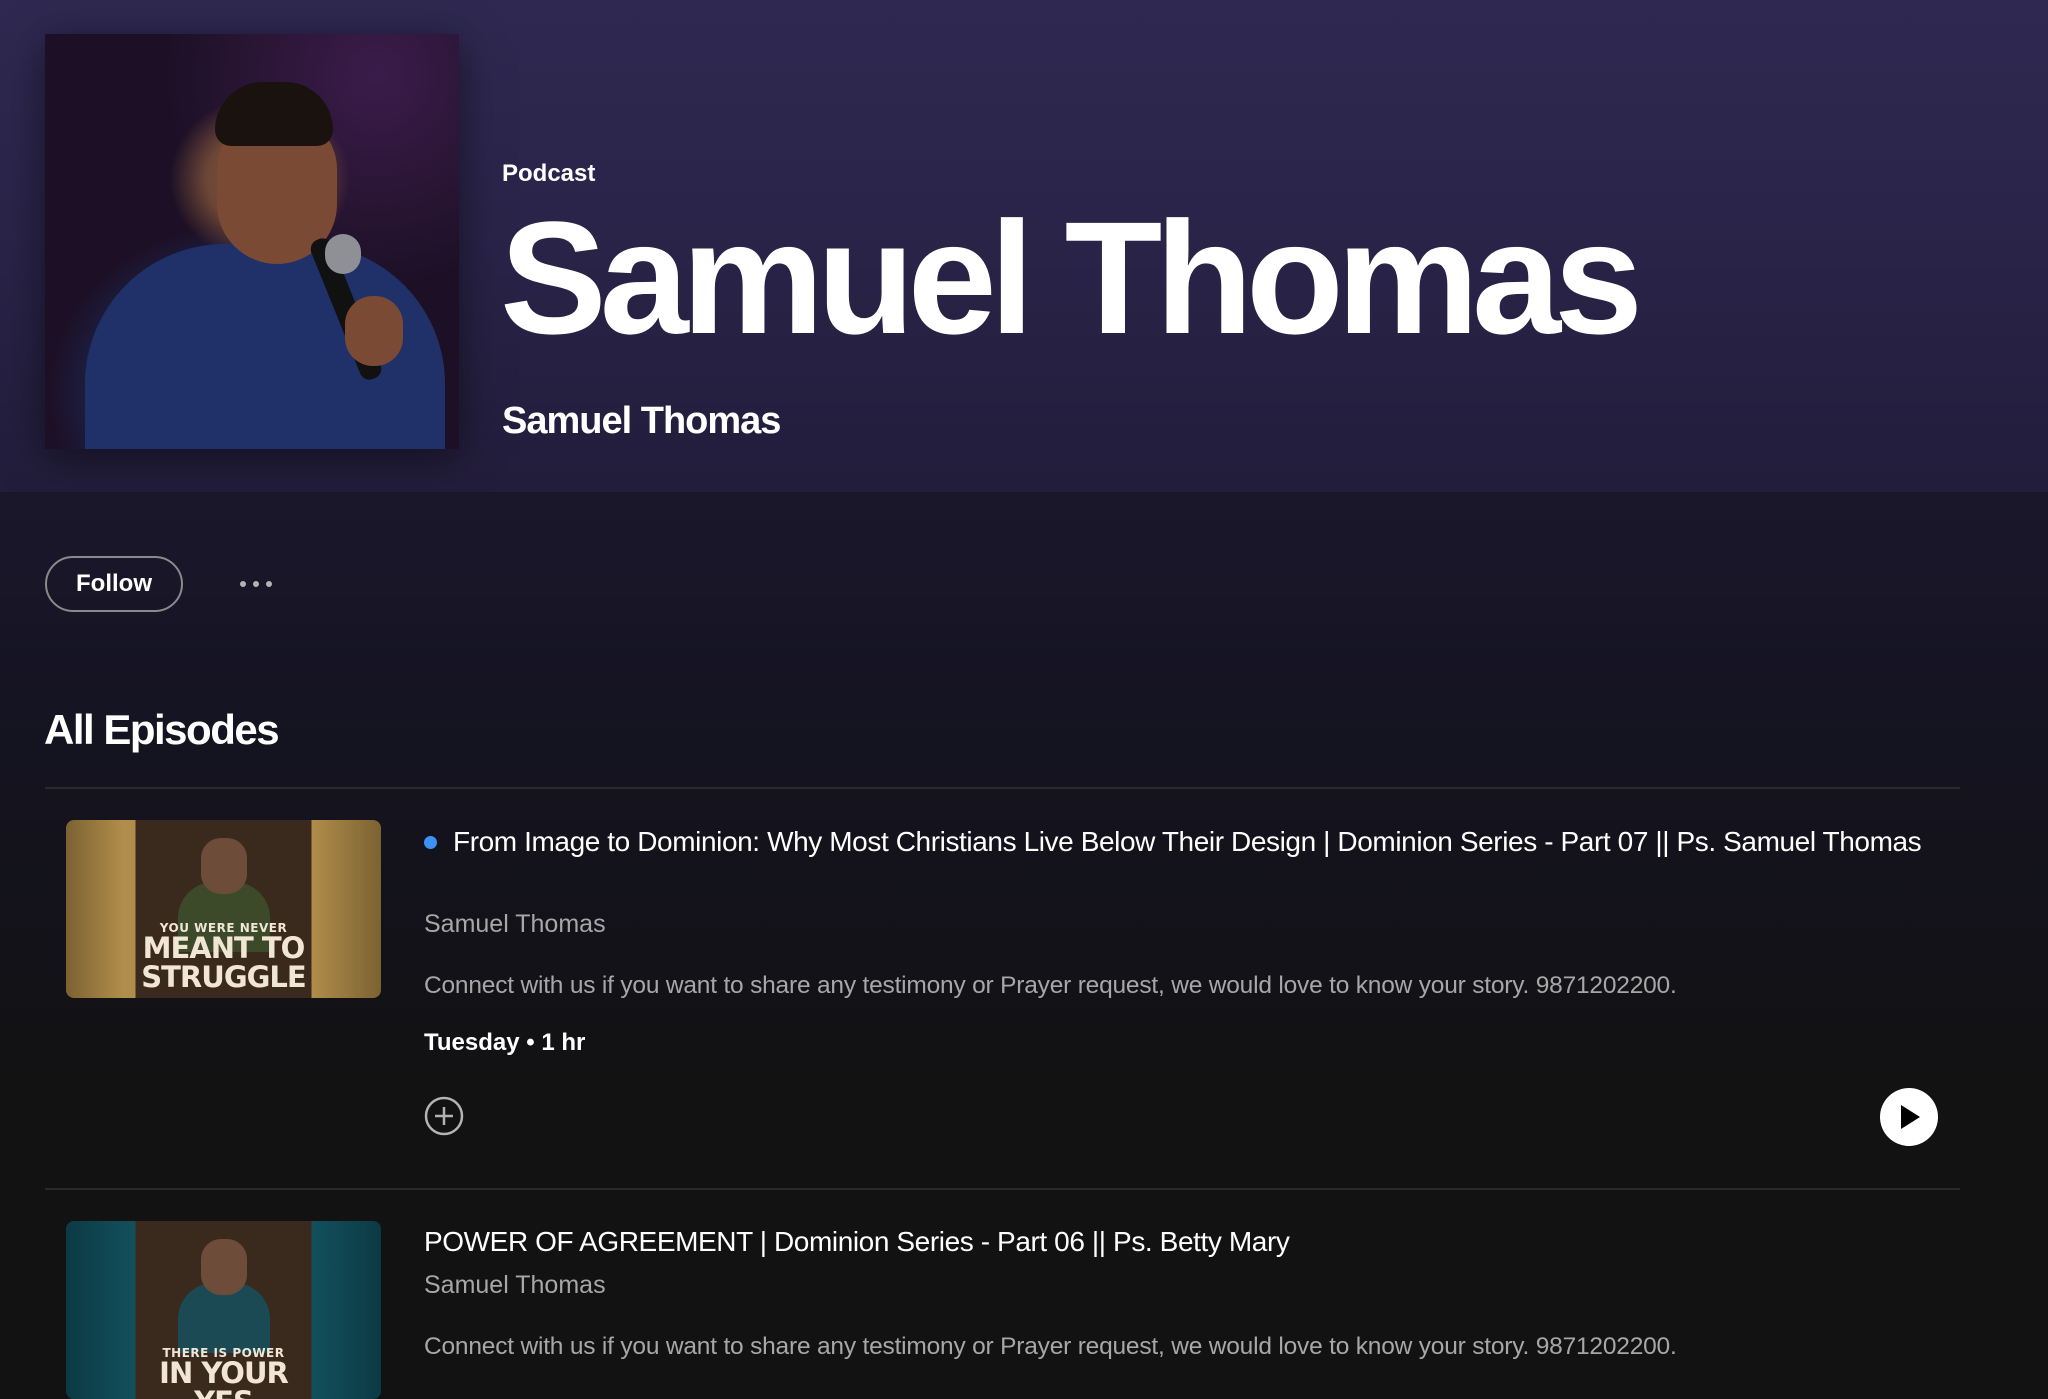 The width and height of the screenshot is (2048, 1399). What do you see at coordinates (444, 1116) in the screenshot?
I see `add-circle-icon` at bounding box center [444, 1116].